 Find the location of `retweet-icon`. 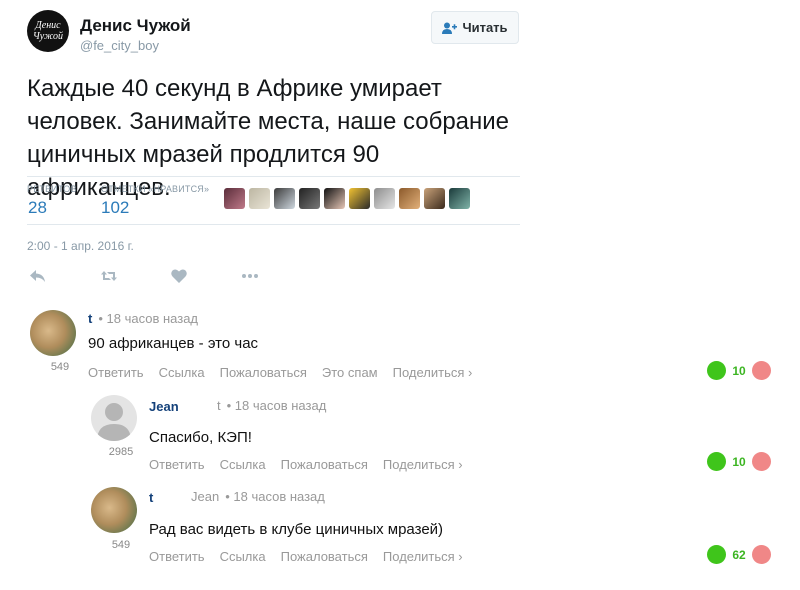

retweet-icon is located at coordinates (109, 276).